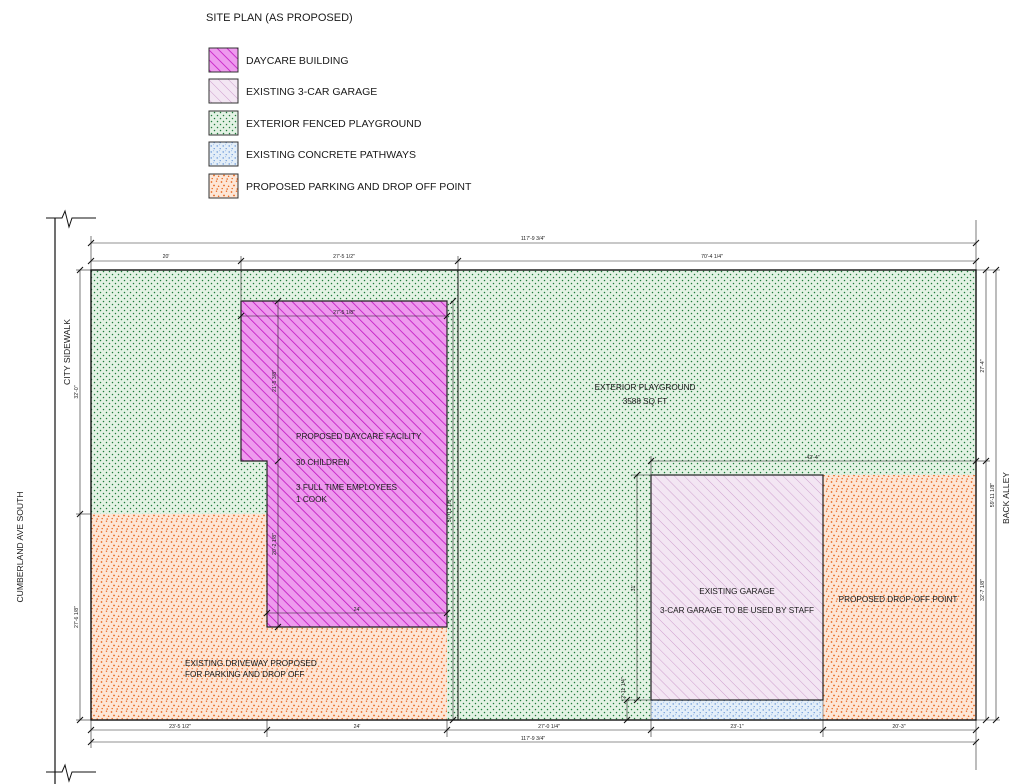  Describe the element at coordinates (67, 352) in the screenshot. I see `street-label-sidewalk: CITY SIDEWALK` at that location.